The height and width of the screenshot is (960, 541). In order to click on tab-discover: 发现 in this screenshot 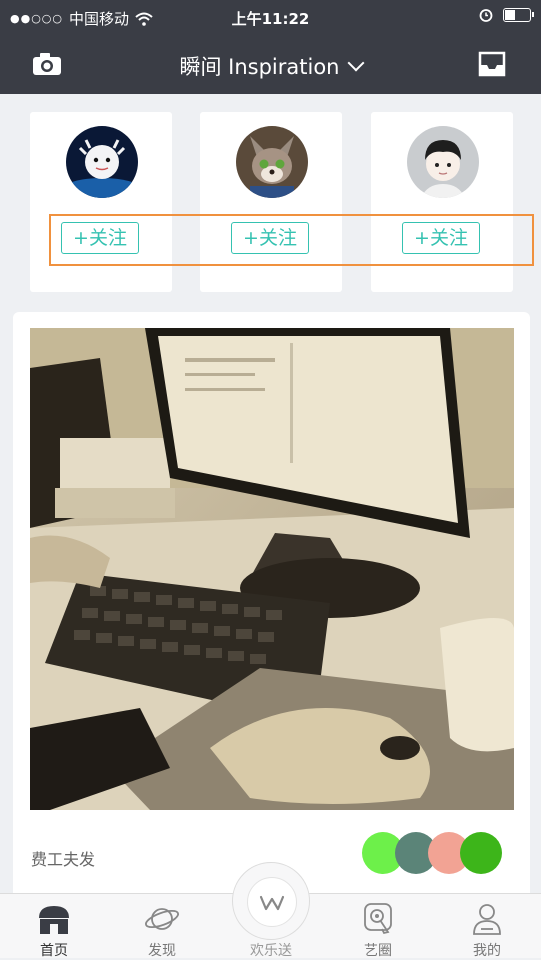, I will do `click(162, 926)`.